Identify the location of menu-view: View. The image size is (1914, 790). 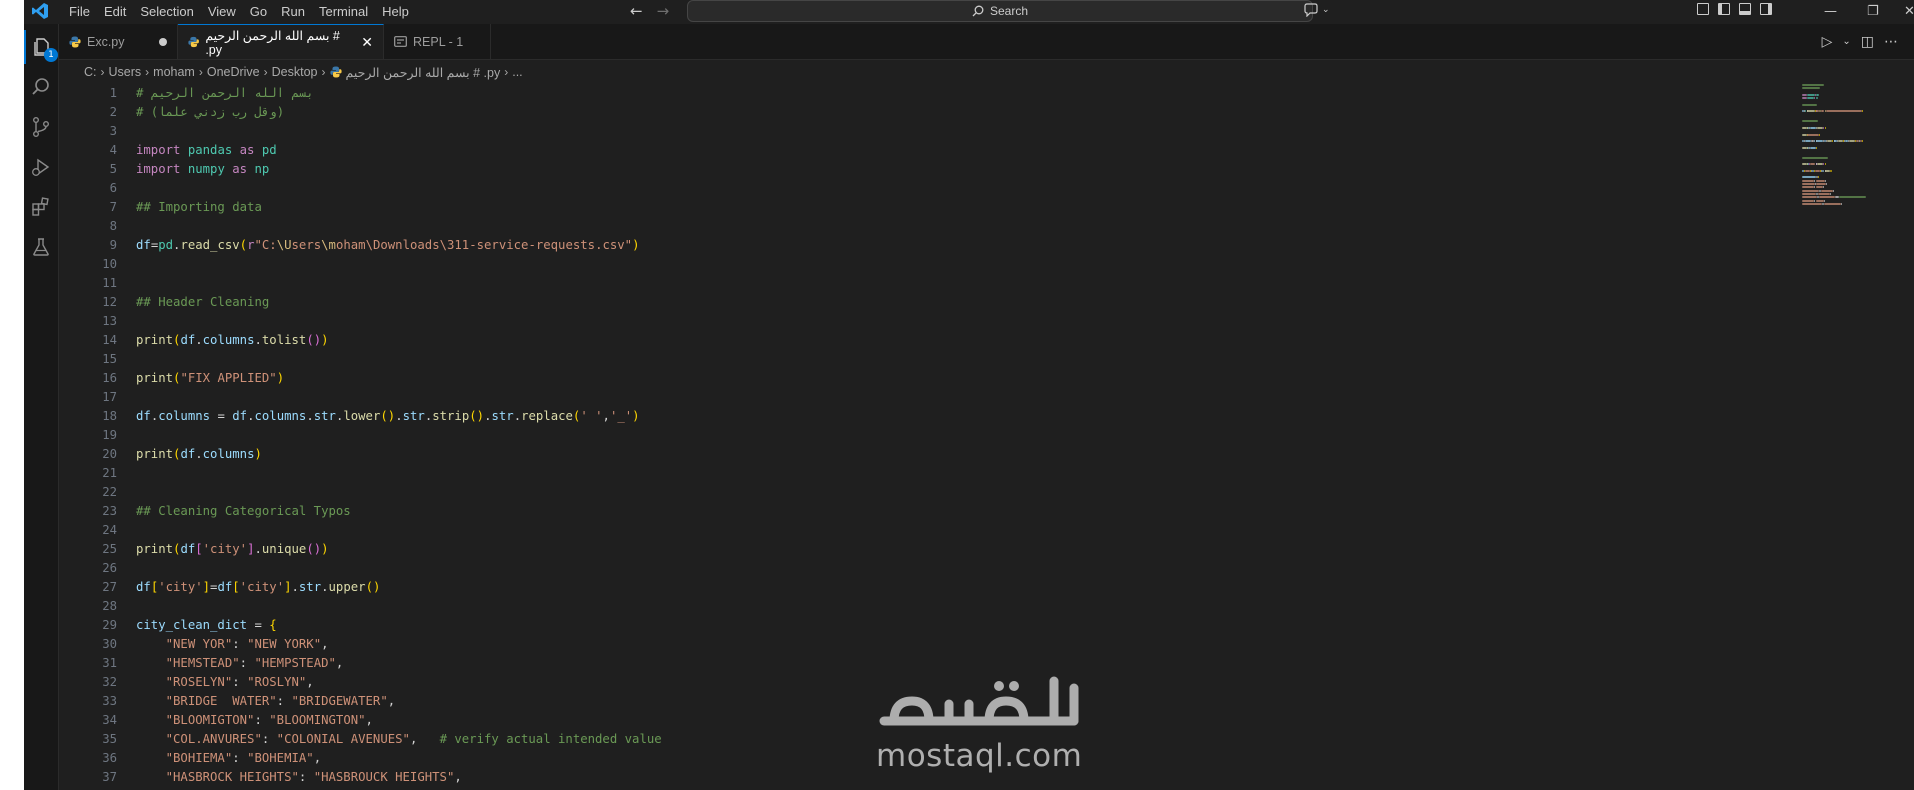
(222, 11).